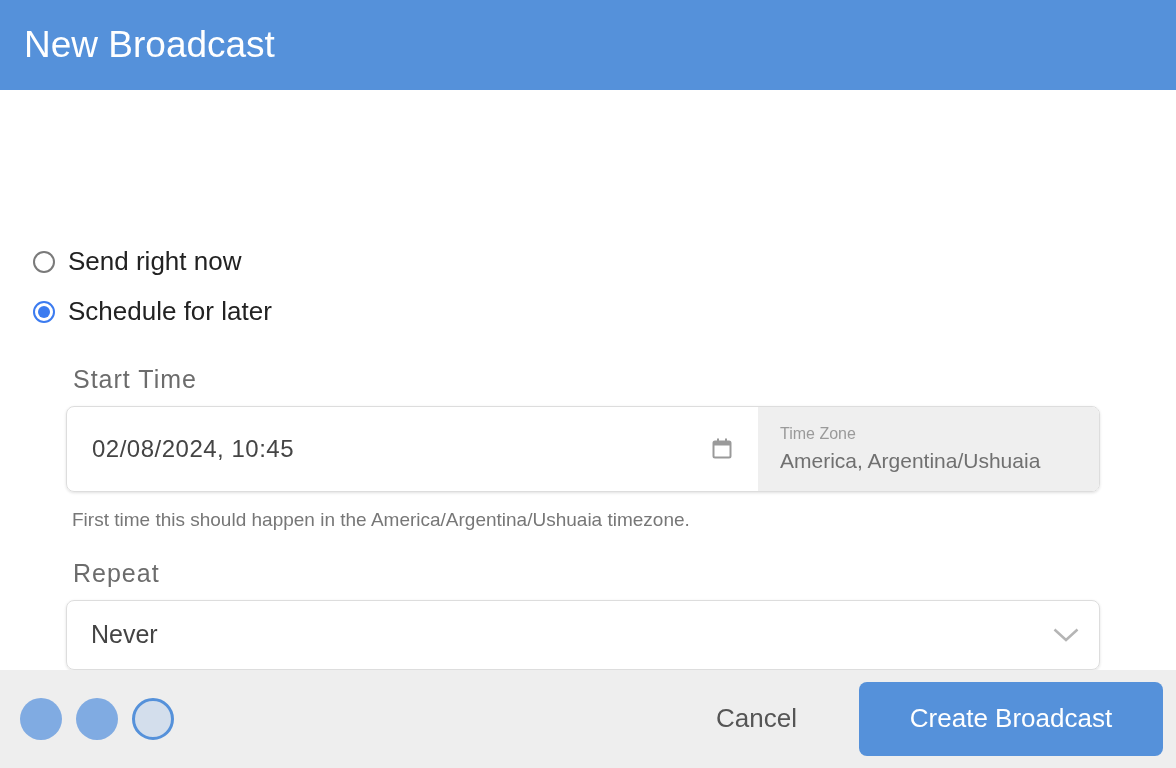 The height and width of the screenshot is (768, 1176). Describe the element at coordinates (756, 719) in the screenshot. I see `cancel-button: Cancel` at that location.